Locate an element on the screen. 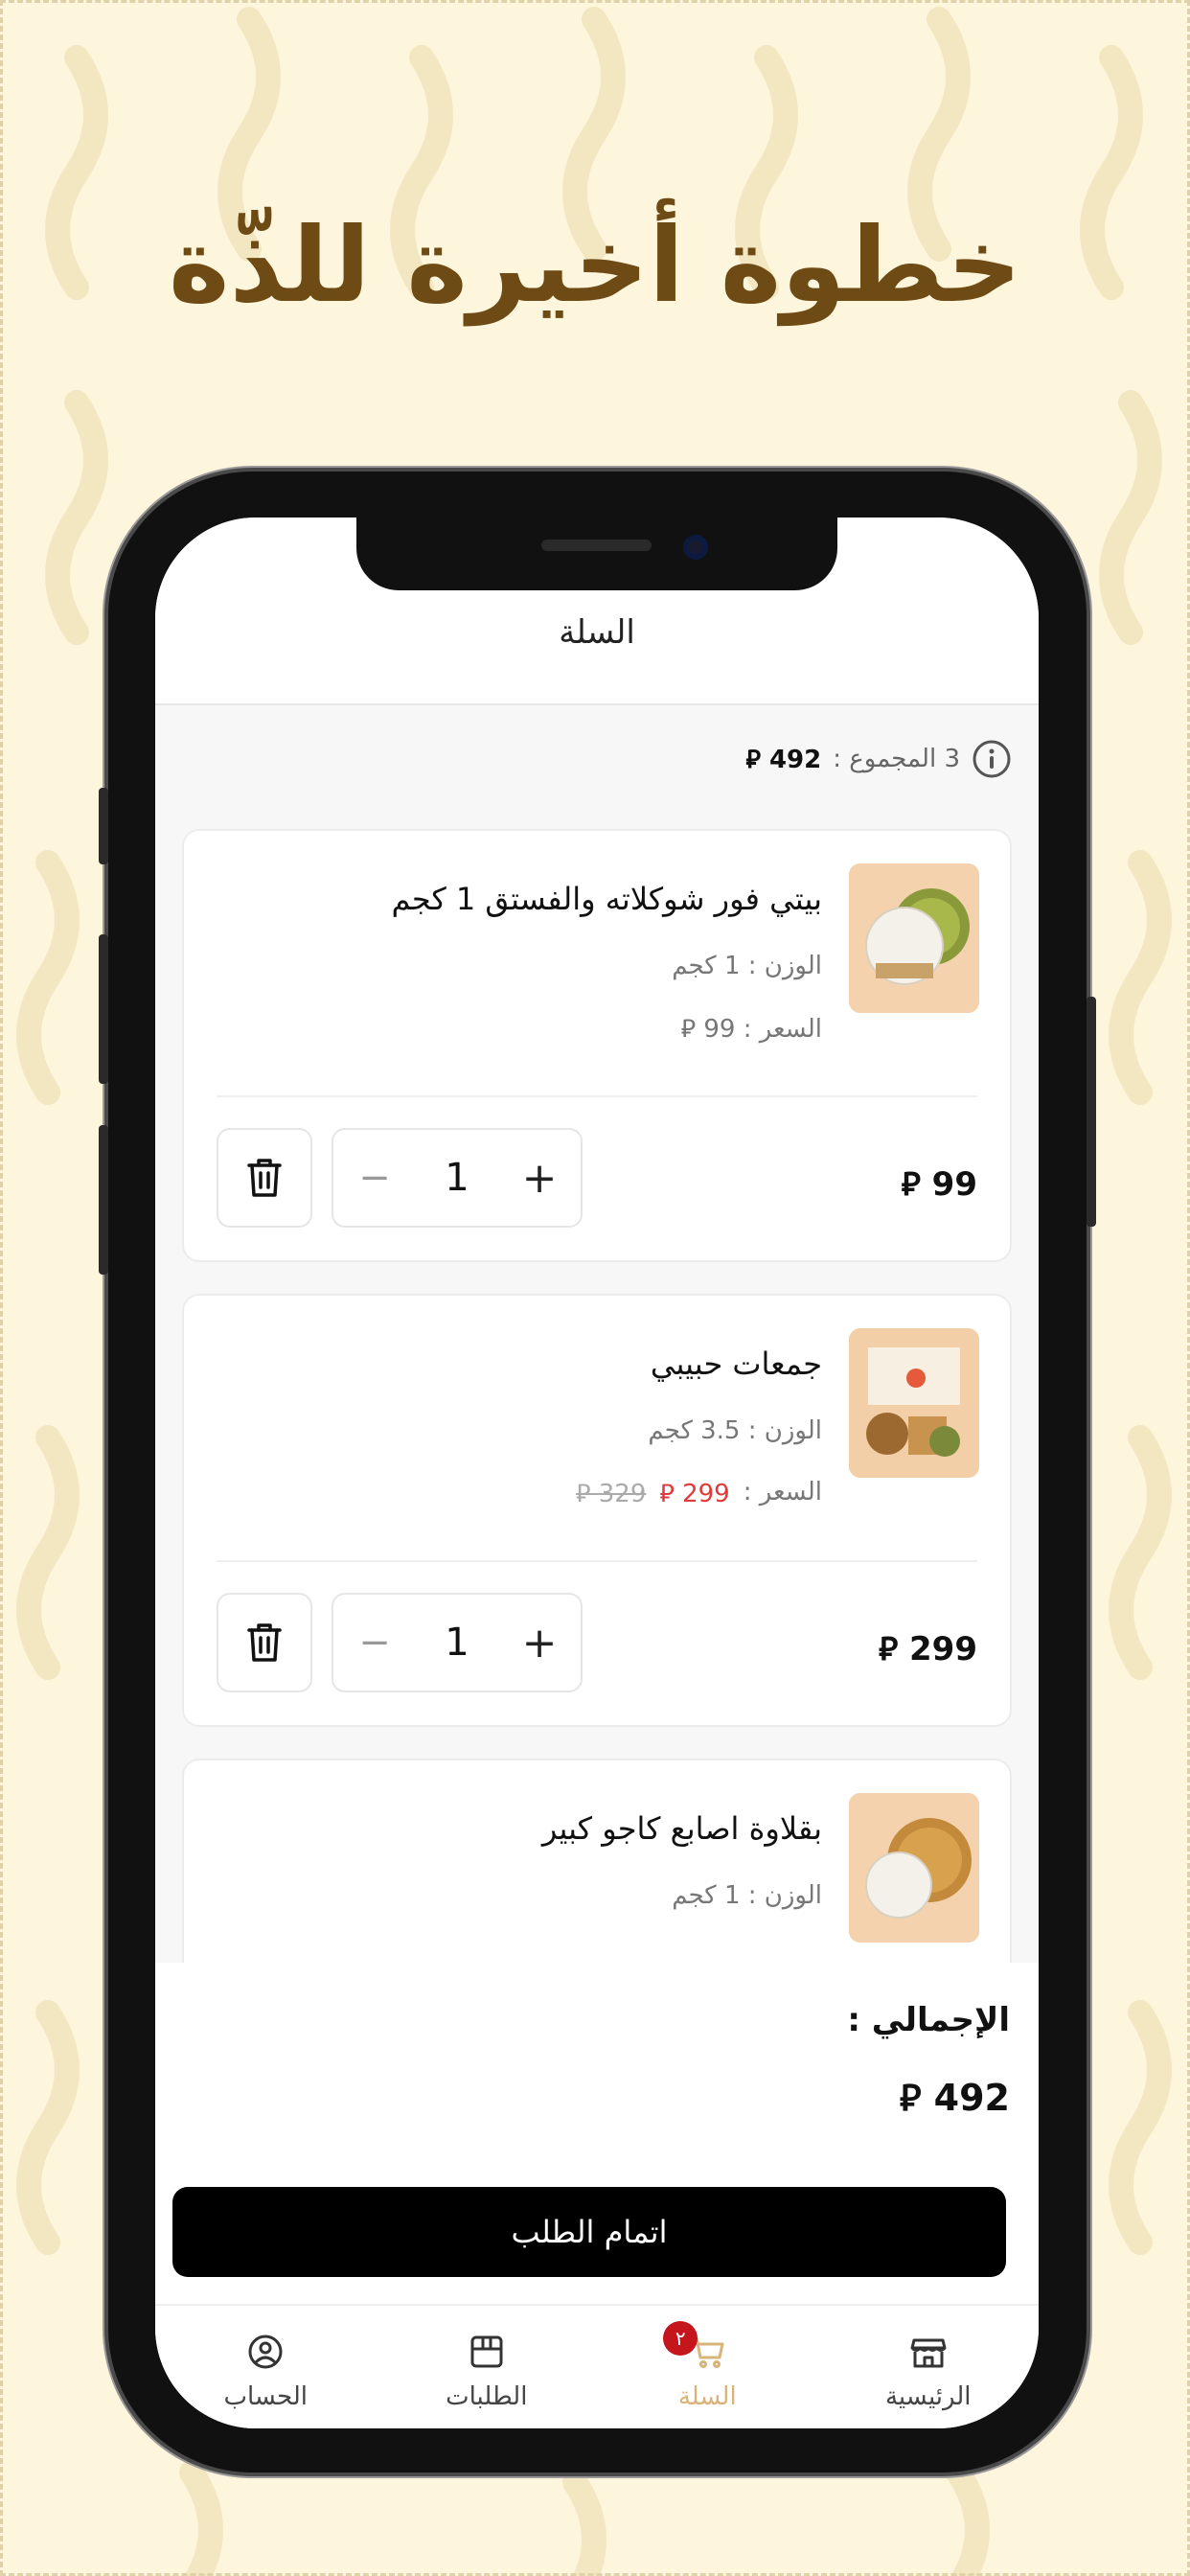 The width and height of the screenshot is (1190, 2576). product-price: السعر : 99 ⃁ is located at coordinates (751, 1029).